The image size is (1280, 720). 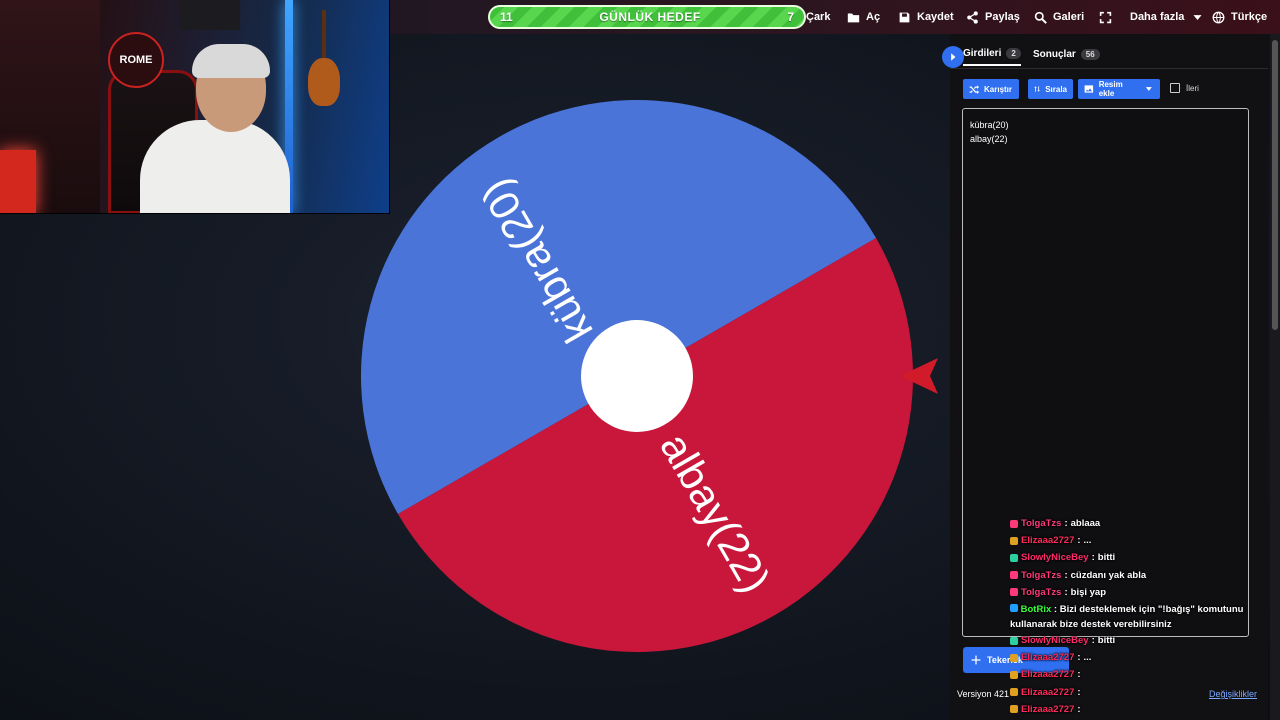 I want to click on advanced-checkbox, so click(x=1175, y=88).